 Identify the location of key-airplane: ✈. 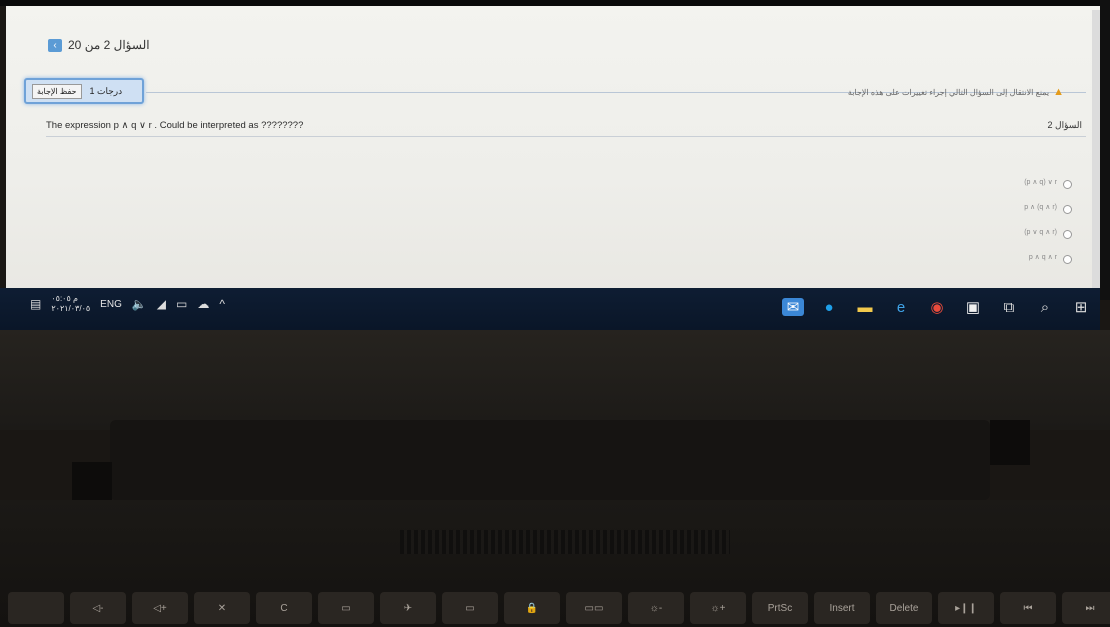
(408, 608).